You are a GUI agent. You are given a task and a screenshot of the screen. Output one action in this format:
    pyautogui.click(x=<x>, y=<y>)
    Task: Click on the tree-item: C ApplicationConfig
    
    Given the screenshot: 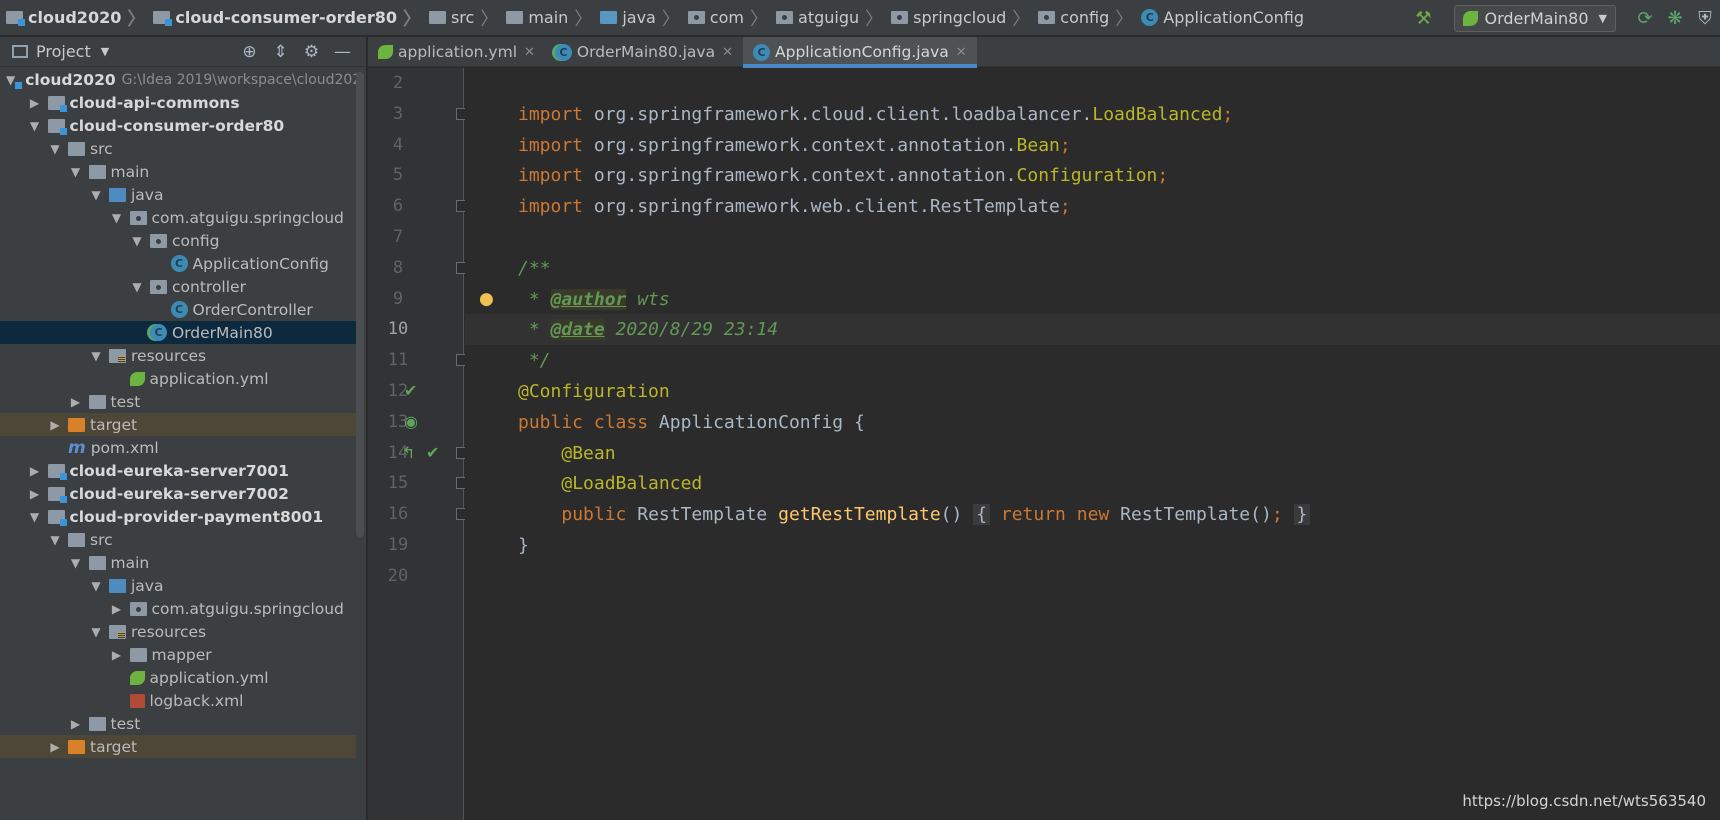 What is the action you would take?
    pyautogui.click(x=178, y=263)
    